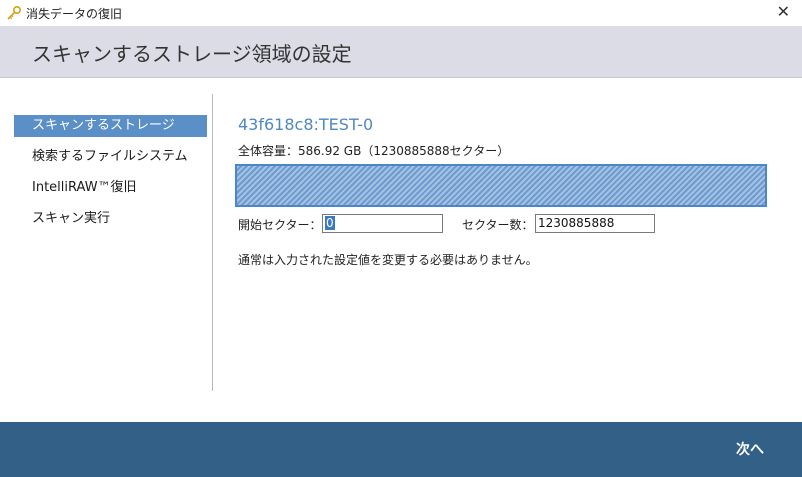 Image resolution: width=802 pixels, height=477 pixels. What do you see at coordinates (306, 124) in the screenshot?
I see `disk-name: 43f618c8:TEST-0` at bounding box center [306, 124].